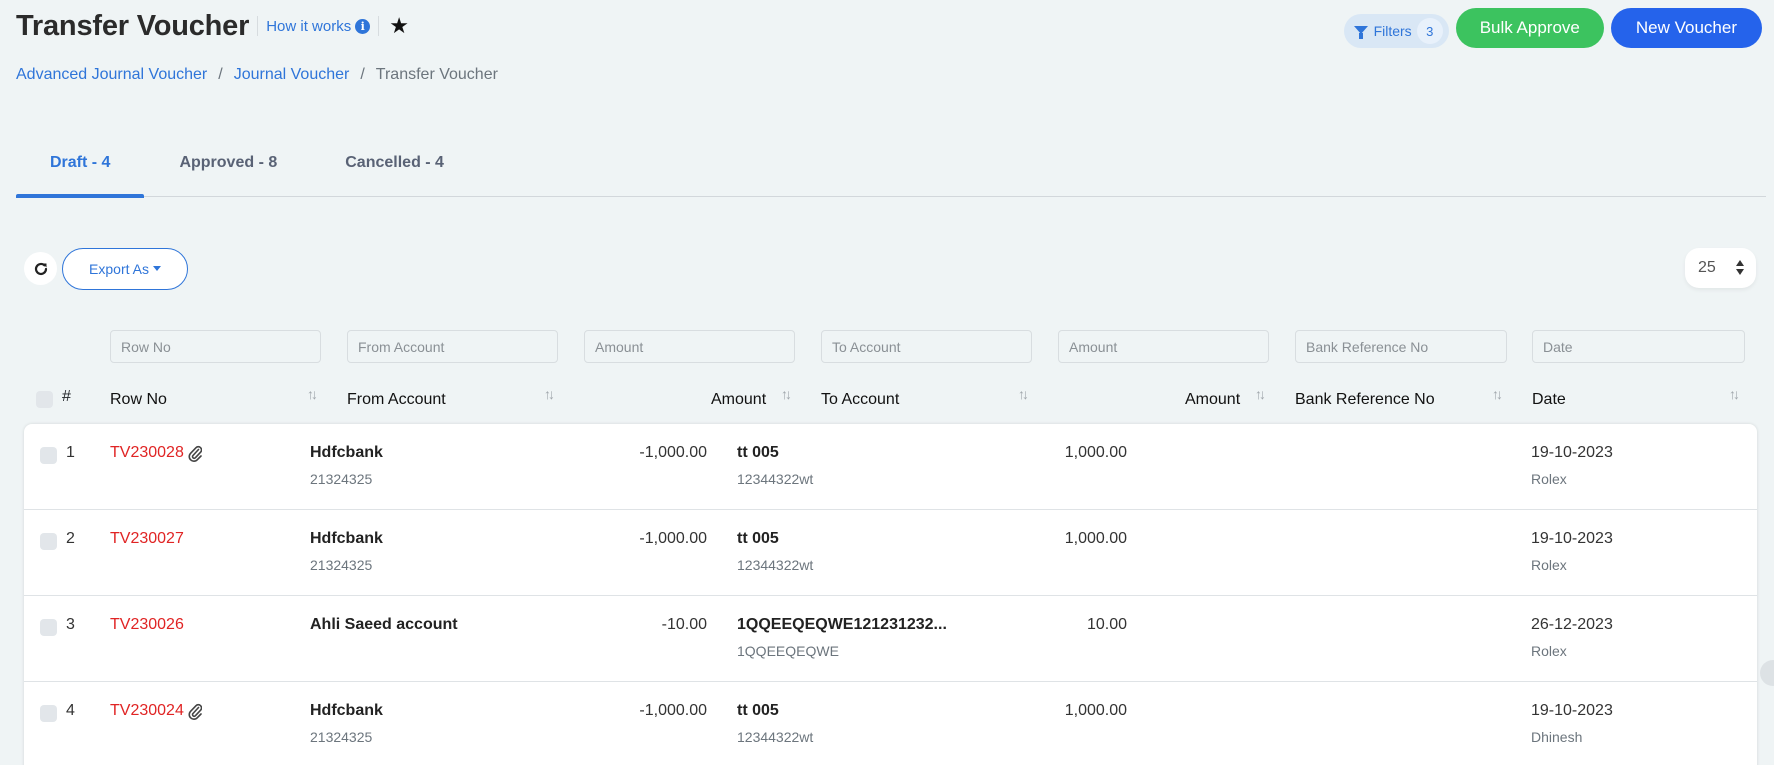  I want to click on from-account-filter-input, so click(452, 346).